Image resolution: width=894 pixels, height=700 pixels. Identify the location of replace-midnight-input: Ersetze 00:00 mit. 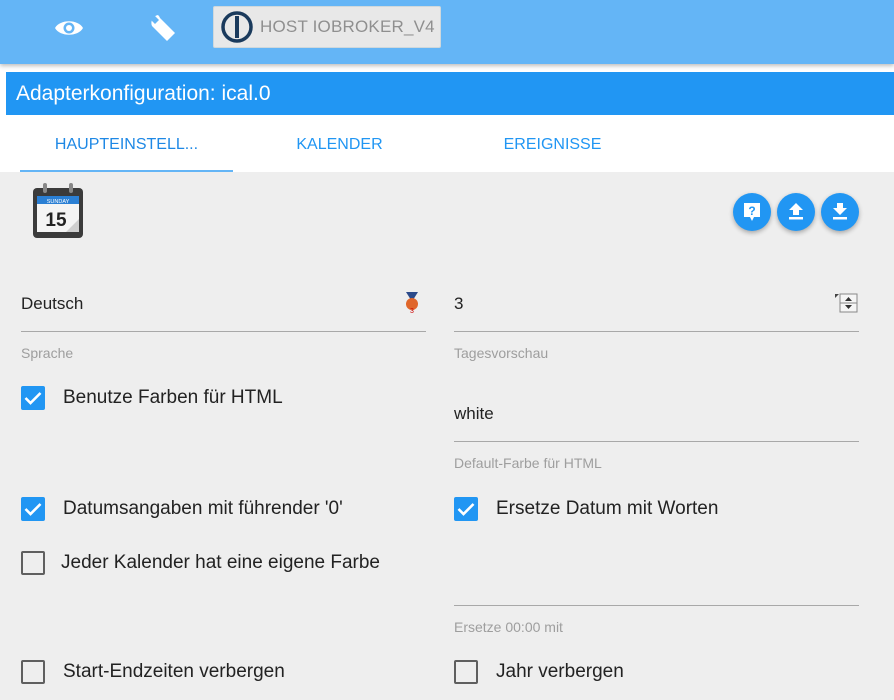
(656, 603).